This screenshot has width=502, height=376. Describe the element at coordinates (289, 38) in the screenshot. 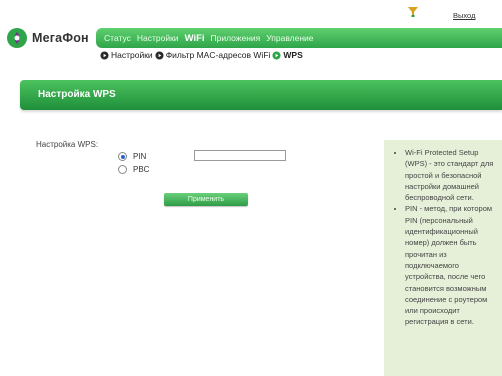

I see `nav-item-management: Управление` at that location.